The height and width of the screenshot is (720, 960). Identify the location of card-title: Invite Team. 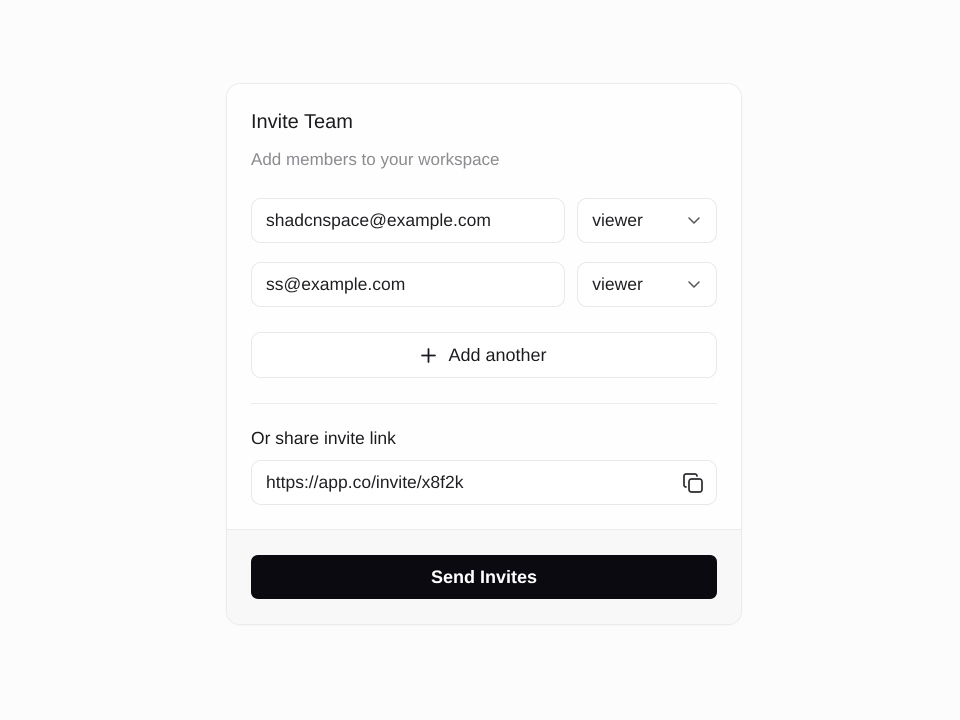
(302, 122).